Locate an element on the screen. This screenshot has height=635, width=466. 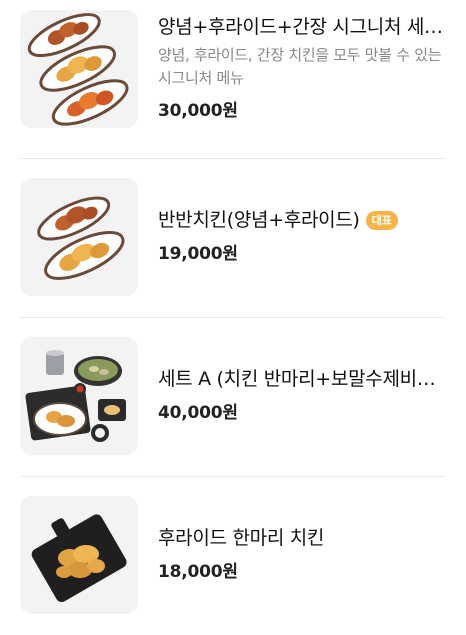
fried-chicken-board-icon is located at coordinates (79, 555).